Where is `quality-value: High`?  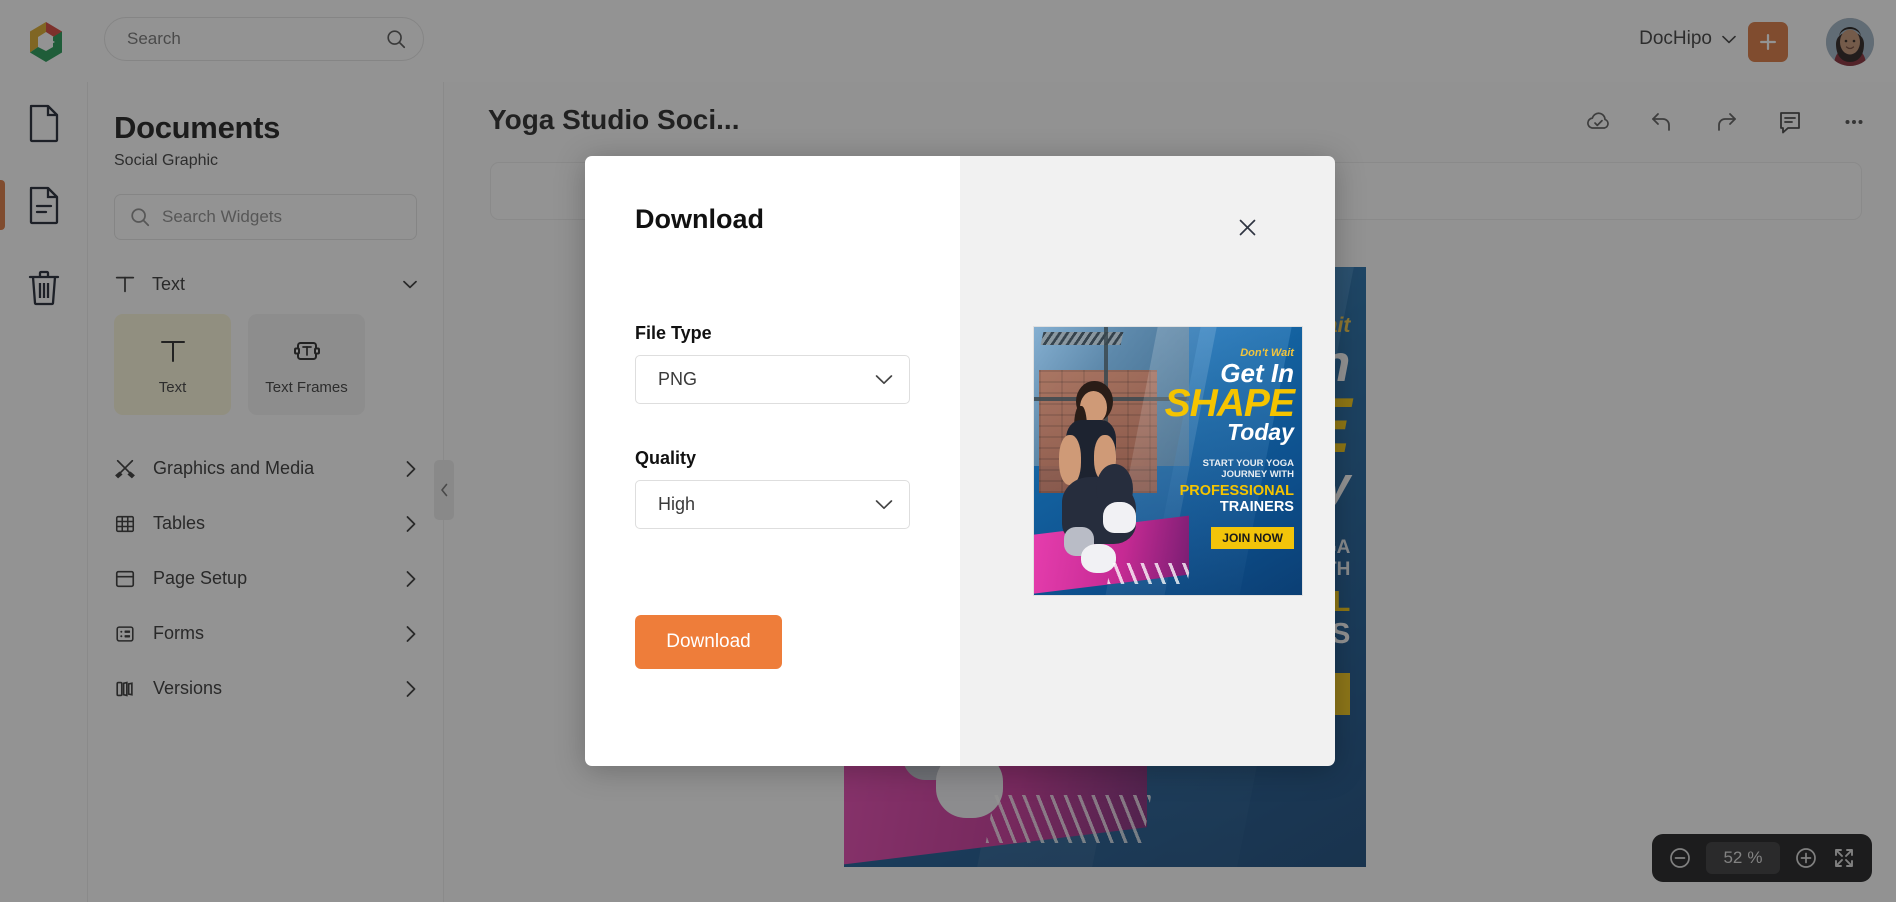 quality-value: High is located at coordinates (677, 504).